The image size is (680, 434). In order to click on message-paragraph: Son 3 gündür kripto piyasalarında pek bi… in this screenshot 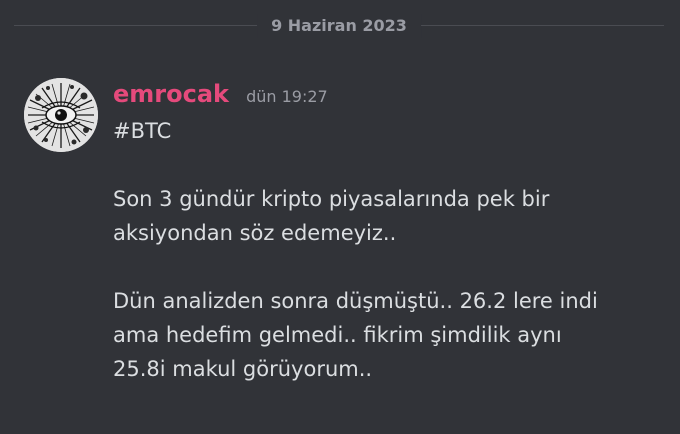, I will do `click(331, 216)`.